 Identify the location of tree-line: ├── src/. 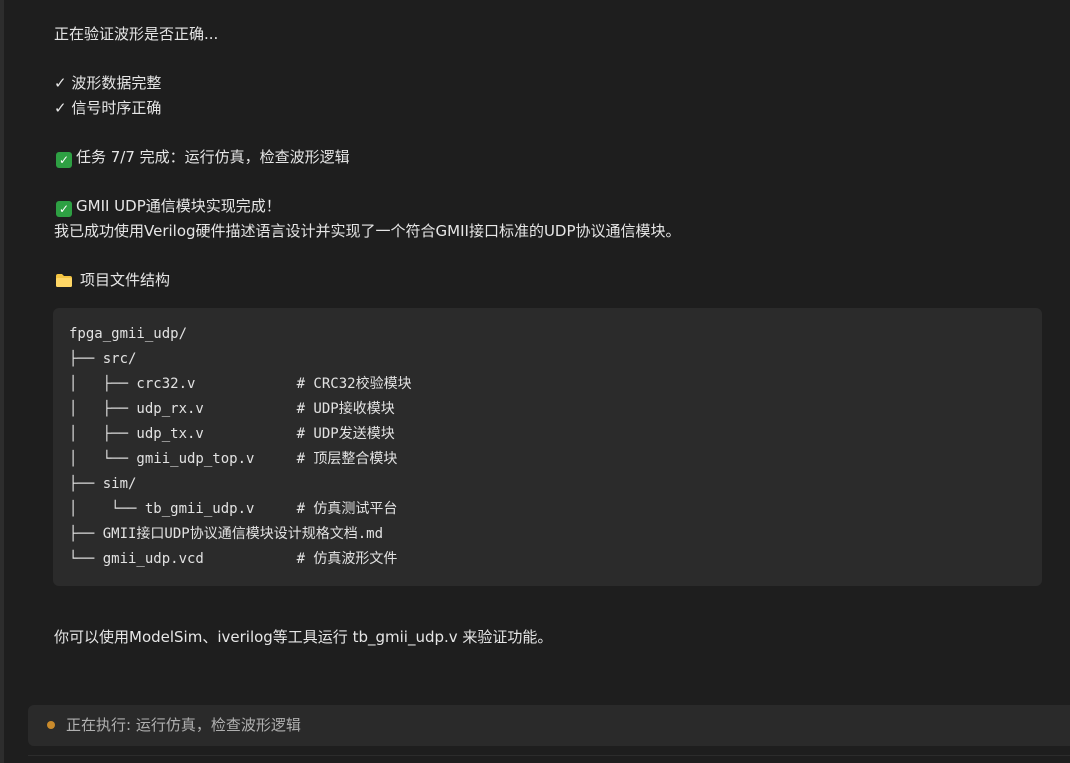
(103, 359).